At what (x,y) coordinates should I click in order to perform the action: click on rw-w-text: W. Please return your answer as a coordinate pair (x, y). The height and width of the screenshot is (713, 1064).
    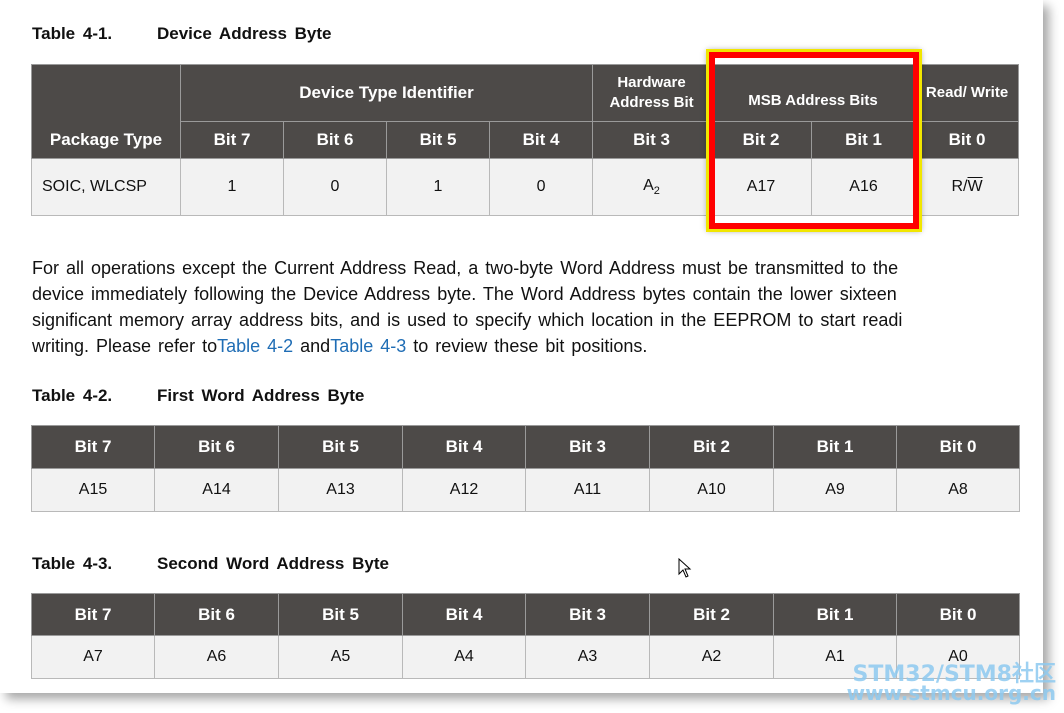
    Looking at the image, I should click on (975, 186).